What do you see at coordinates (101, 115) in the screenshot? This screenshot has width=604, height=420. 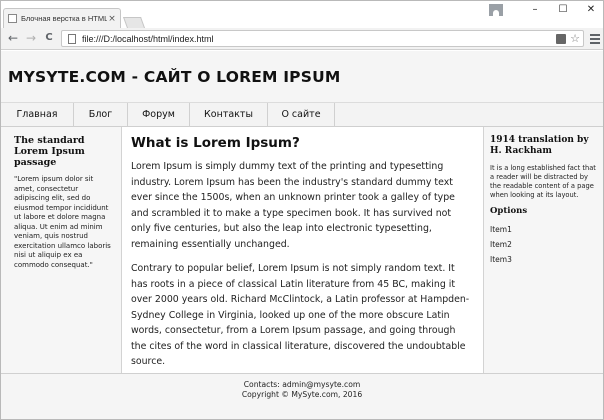 I see `menu-item-blog: Блог` at bounding box center [101, 115].